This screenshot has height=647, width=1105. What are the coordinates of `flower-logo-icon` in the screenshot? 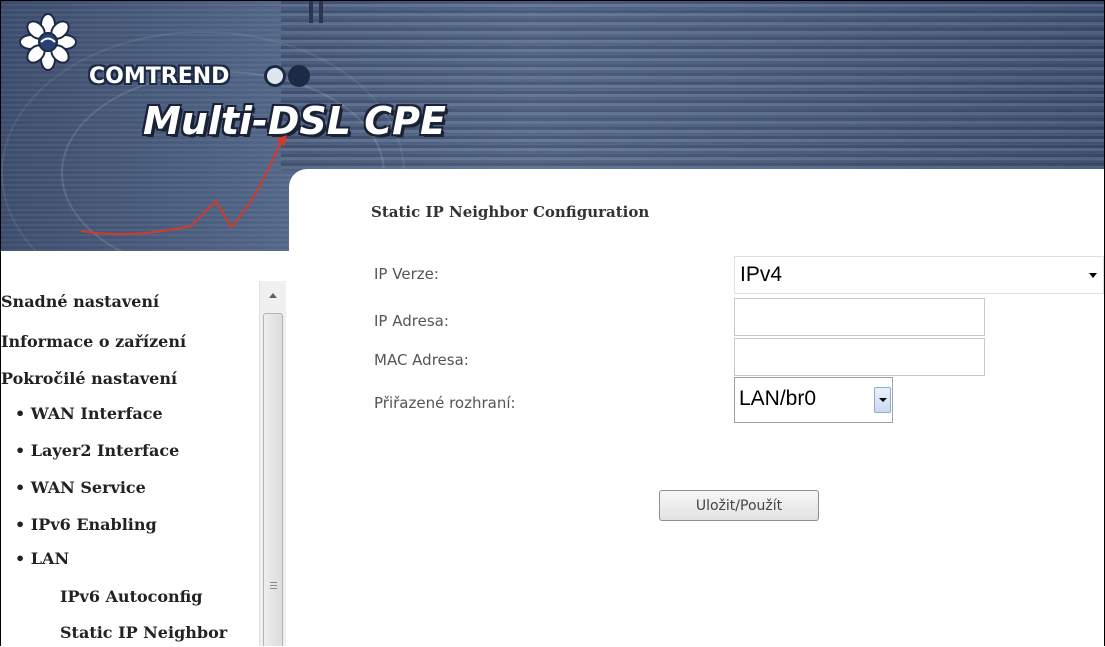 It's located at (48, 42).